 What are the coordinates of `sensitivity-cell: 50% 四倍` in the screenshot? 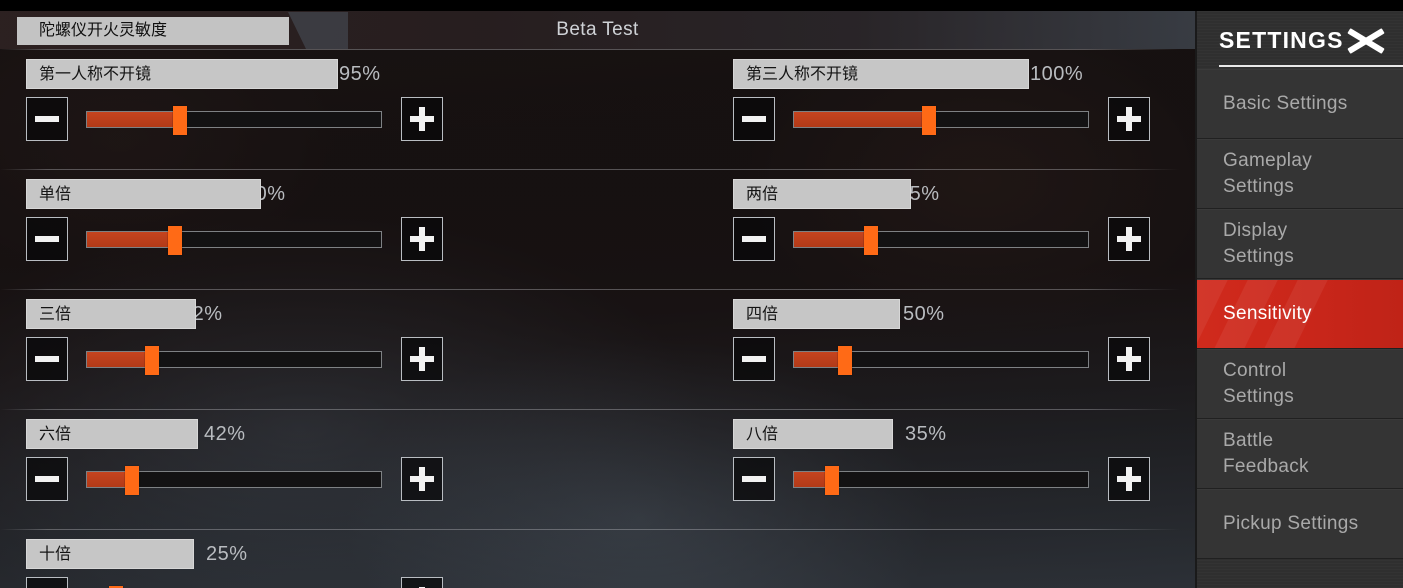 It's located at (953, 349).